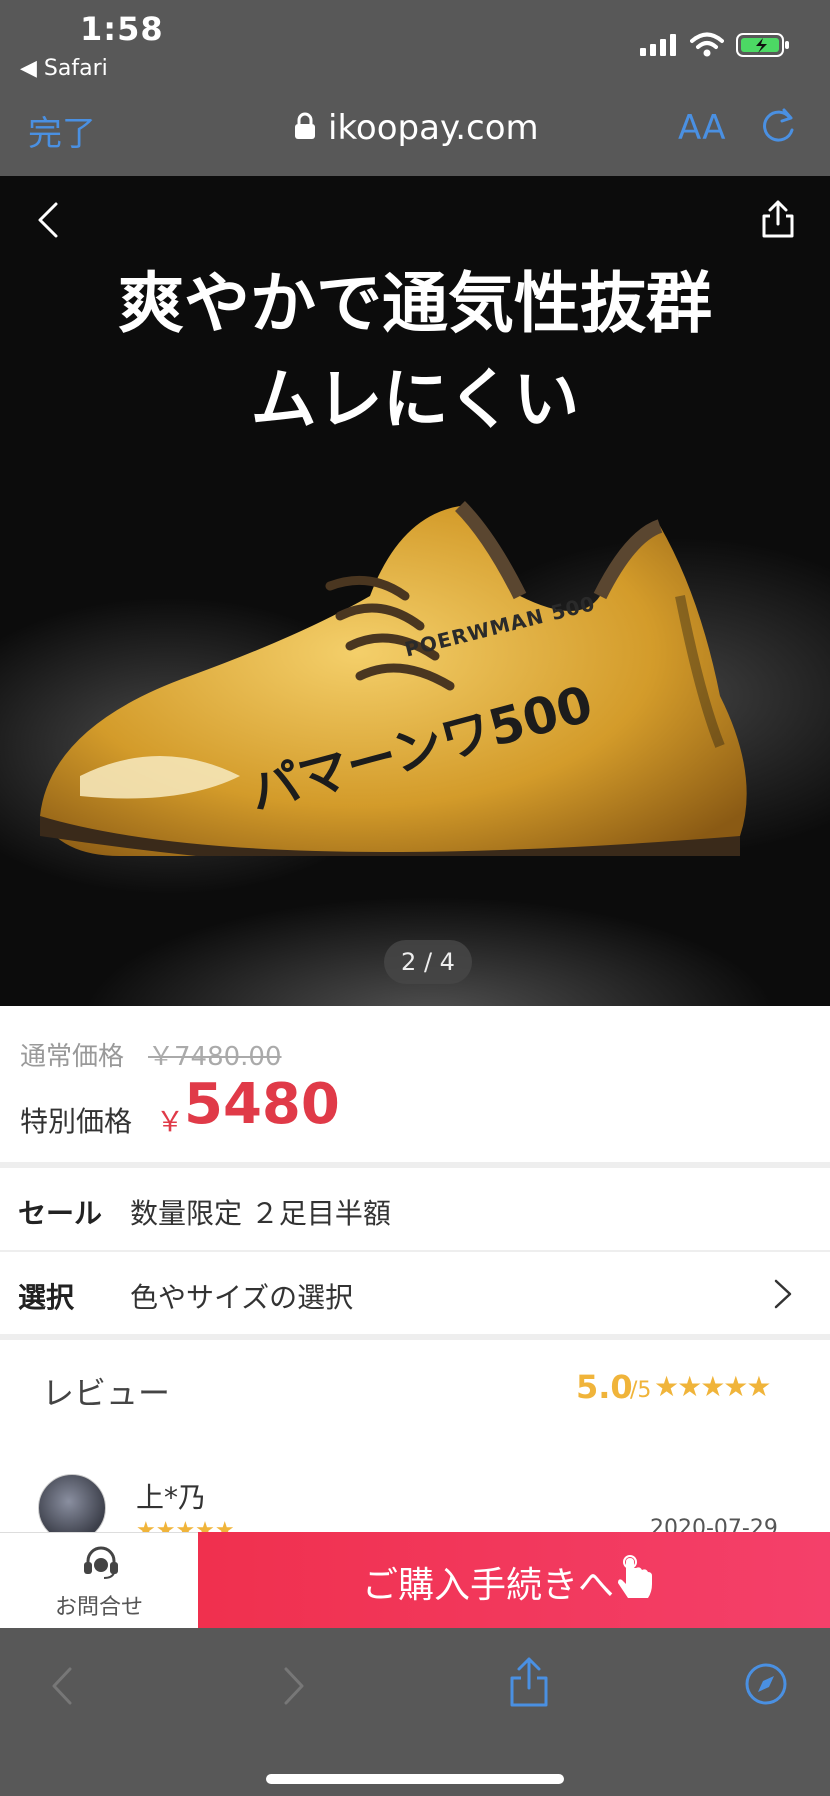  I want to click on pointing-hand-icon, so click(635, 1576).